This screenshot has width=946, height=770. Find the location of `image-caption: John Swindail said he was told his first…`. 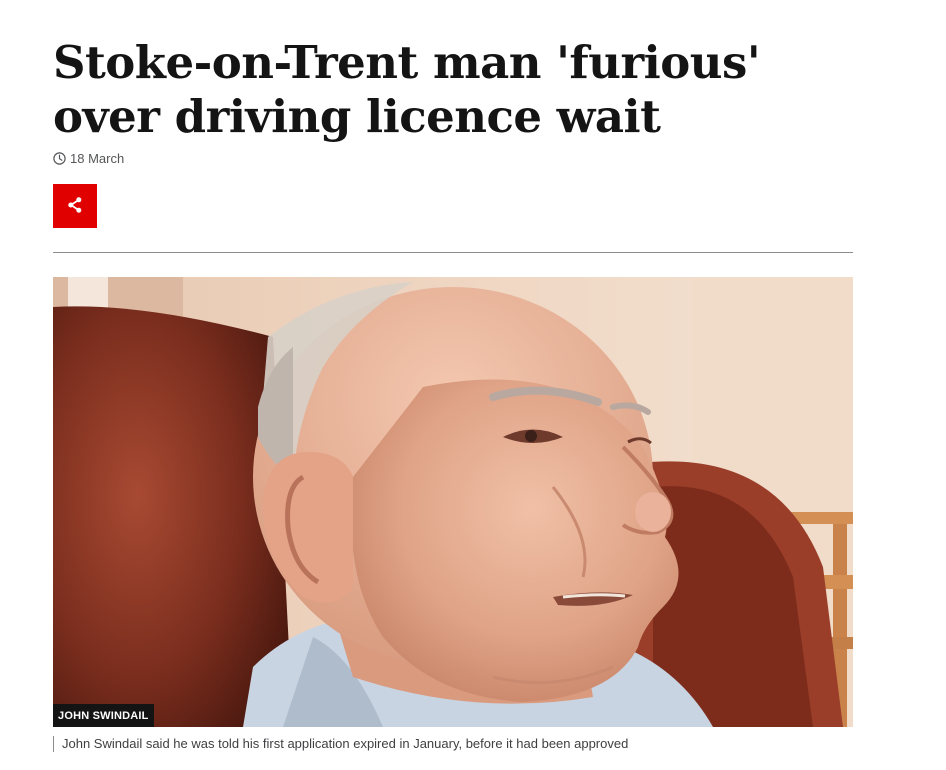

image-caption: John Swindail said he was told his first… is located at coordinates (340, 744).